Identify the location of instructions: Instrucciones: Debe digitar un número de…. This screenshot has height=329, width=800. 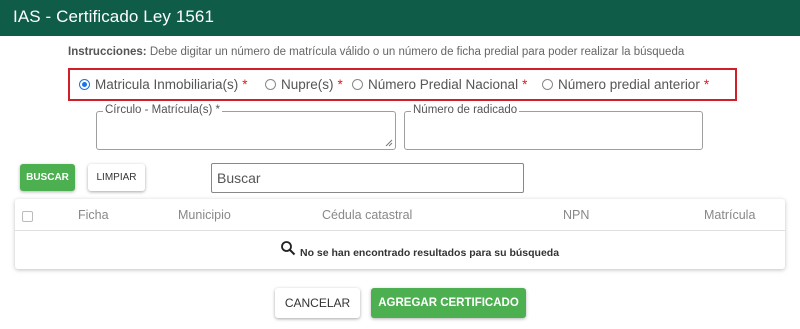
(376, 52).